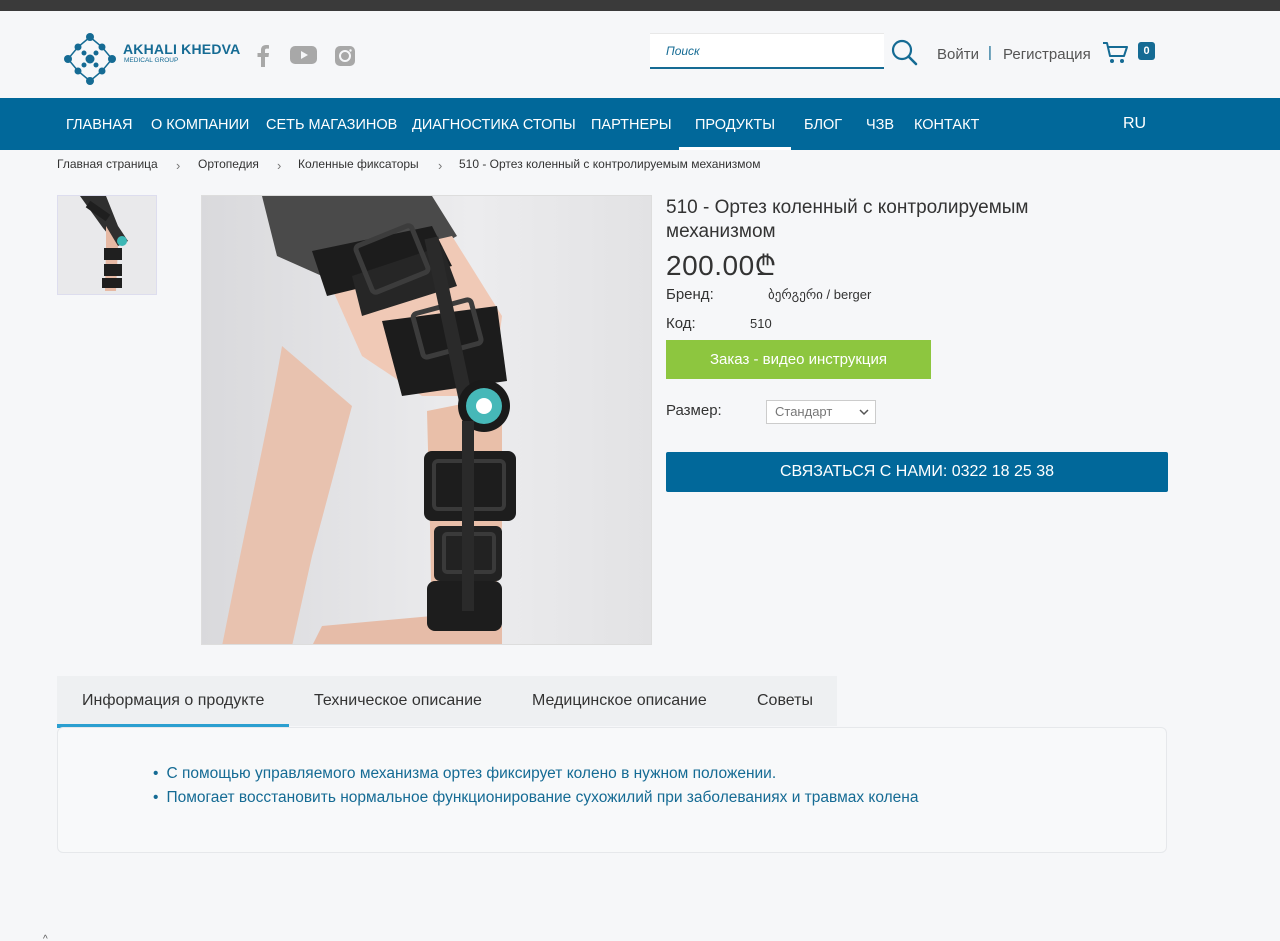 The height and width of the screenshot is (941, 1280). What do you see at coordinates (761, 323) in the screenshot?
I see `code-value: 510` at bounding box center [761, 323].